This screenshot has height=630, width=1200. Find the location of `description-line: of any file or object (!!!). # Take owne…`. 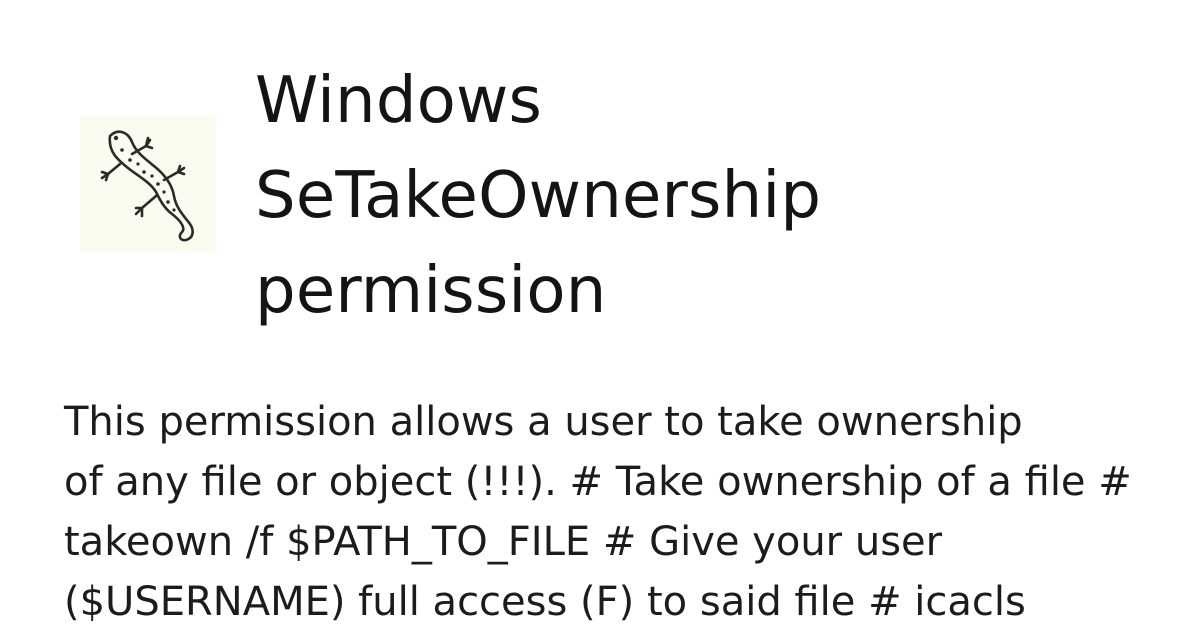

description-line: of any file or object (!!!). # Take owne… is located at coordinates (598, 482).